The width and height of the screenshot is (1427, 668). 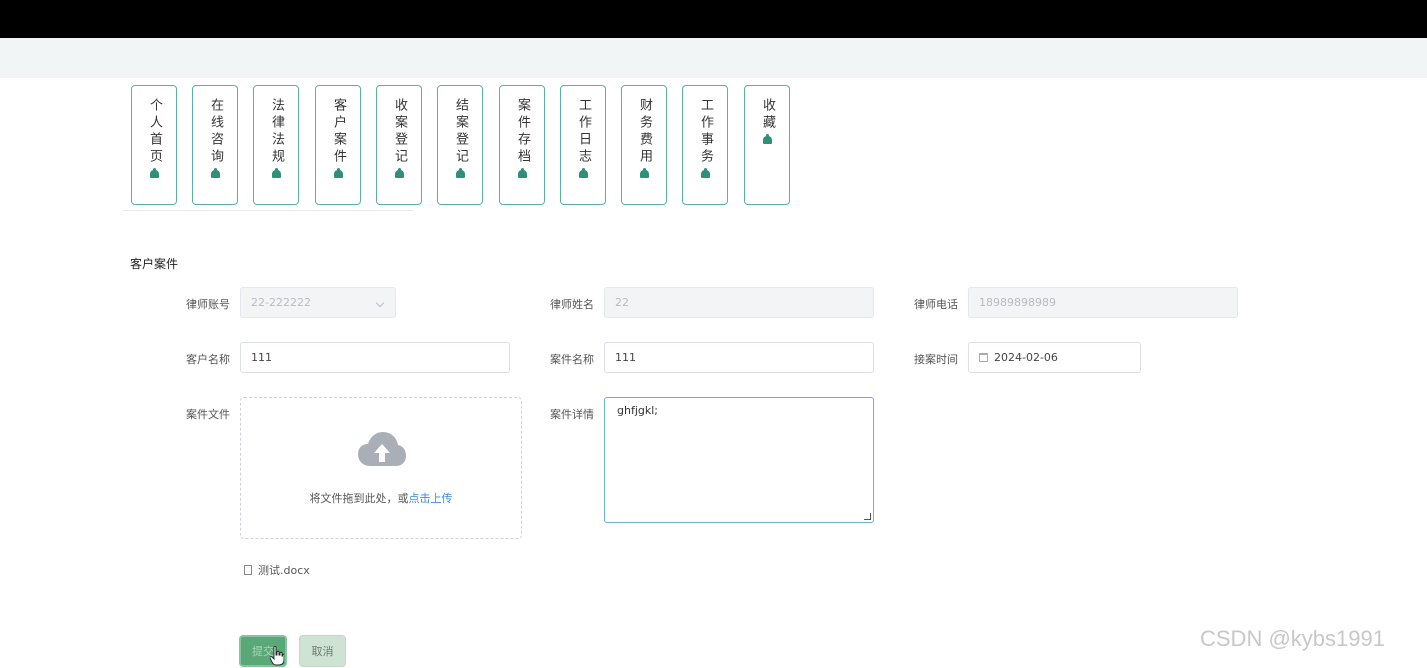 What do you see at coordinates (739, 460) in the screenshot?
I see `case-detail-textarea: ghfjgkl;` at bounding box center [739, 460].